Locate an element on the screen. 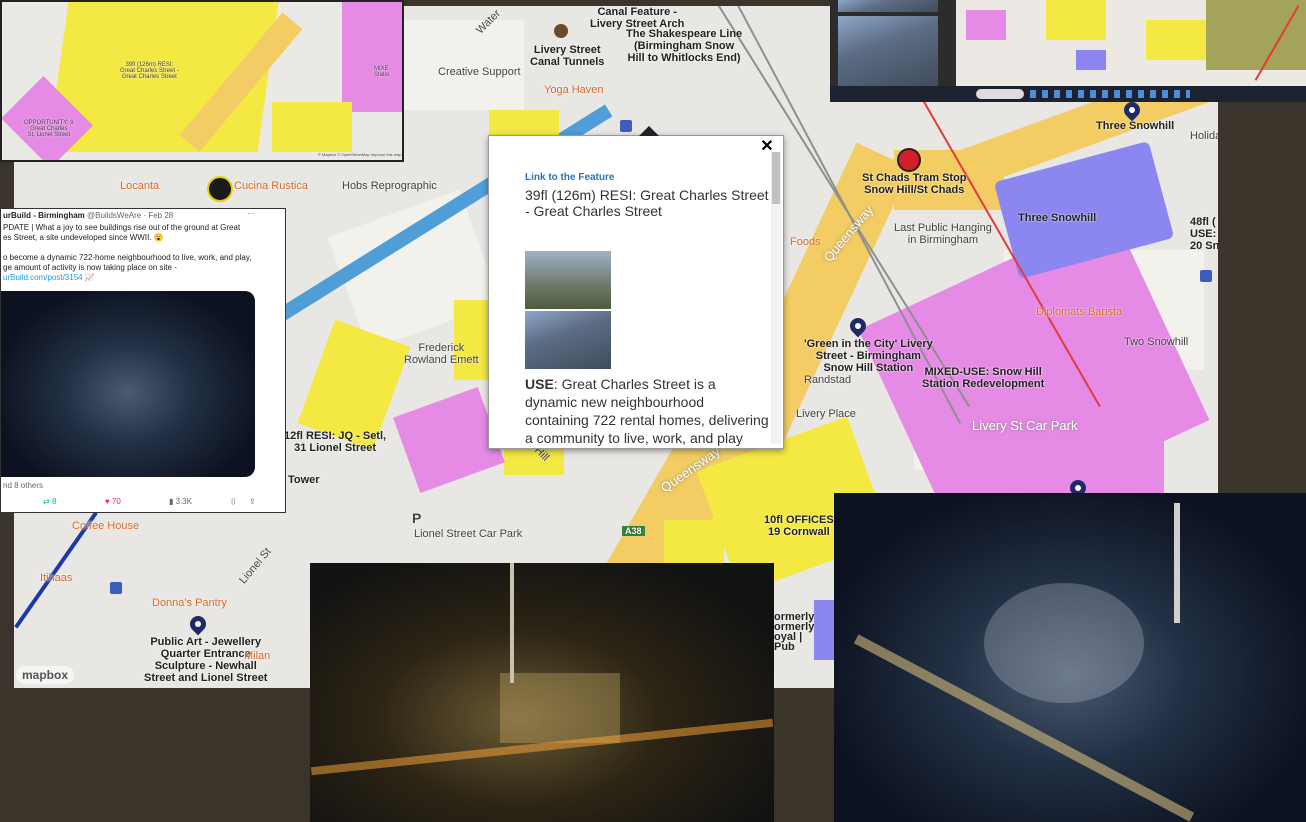  label-milan: Milan is located at coordinates (257, 656).